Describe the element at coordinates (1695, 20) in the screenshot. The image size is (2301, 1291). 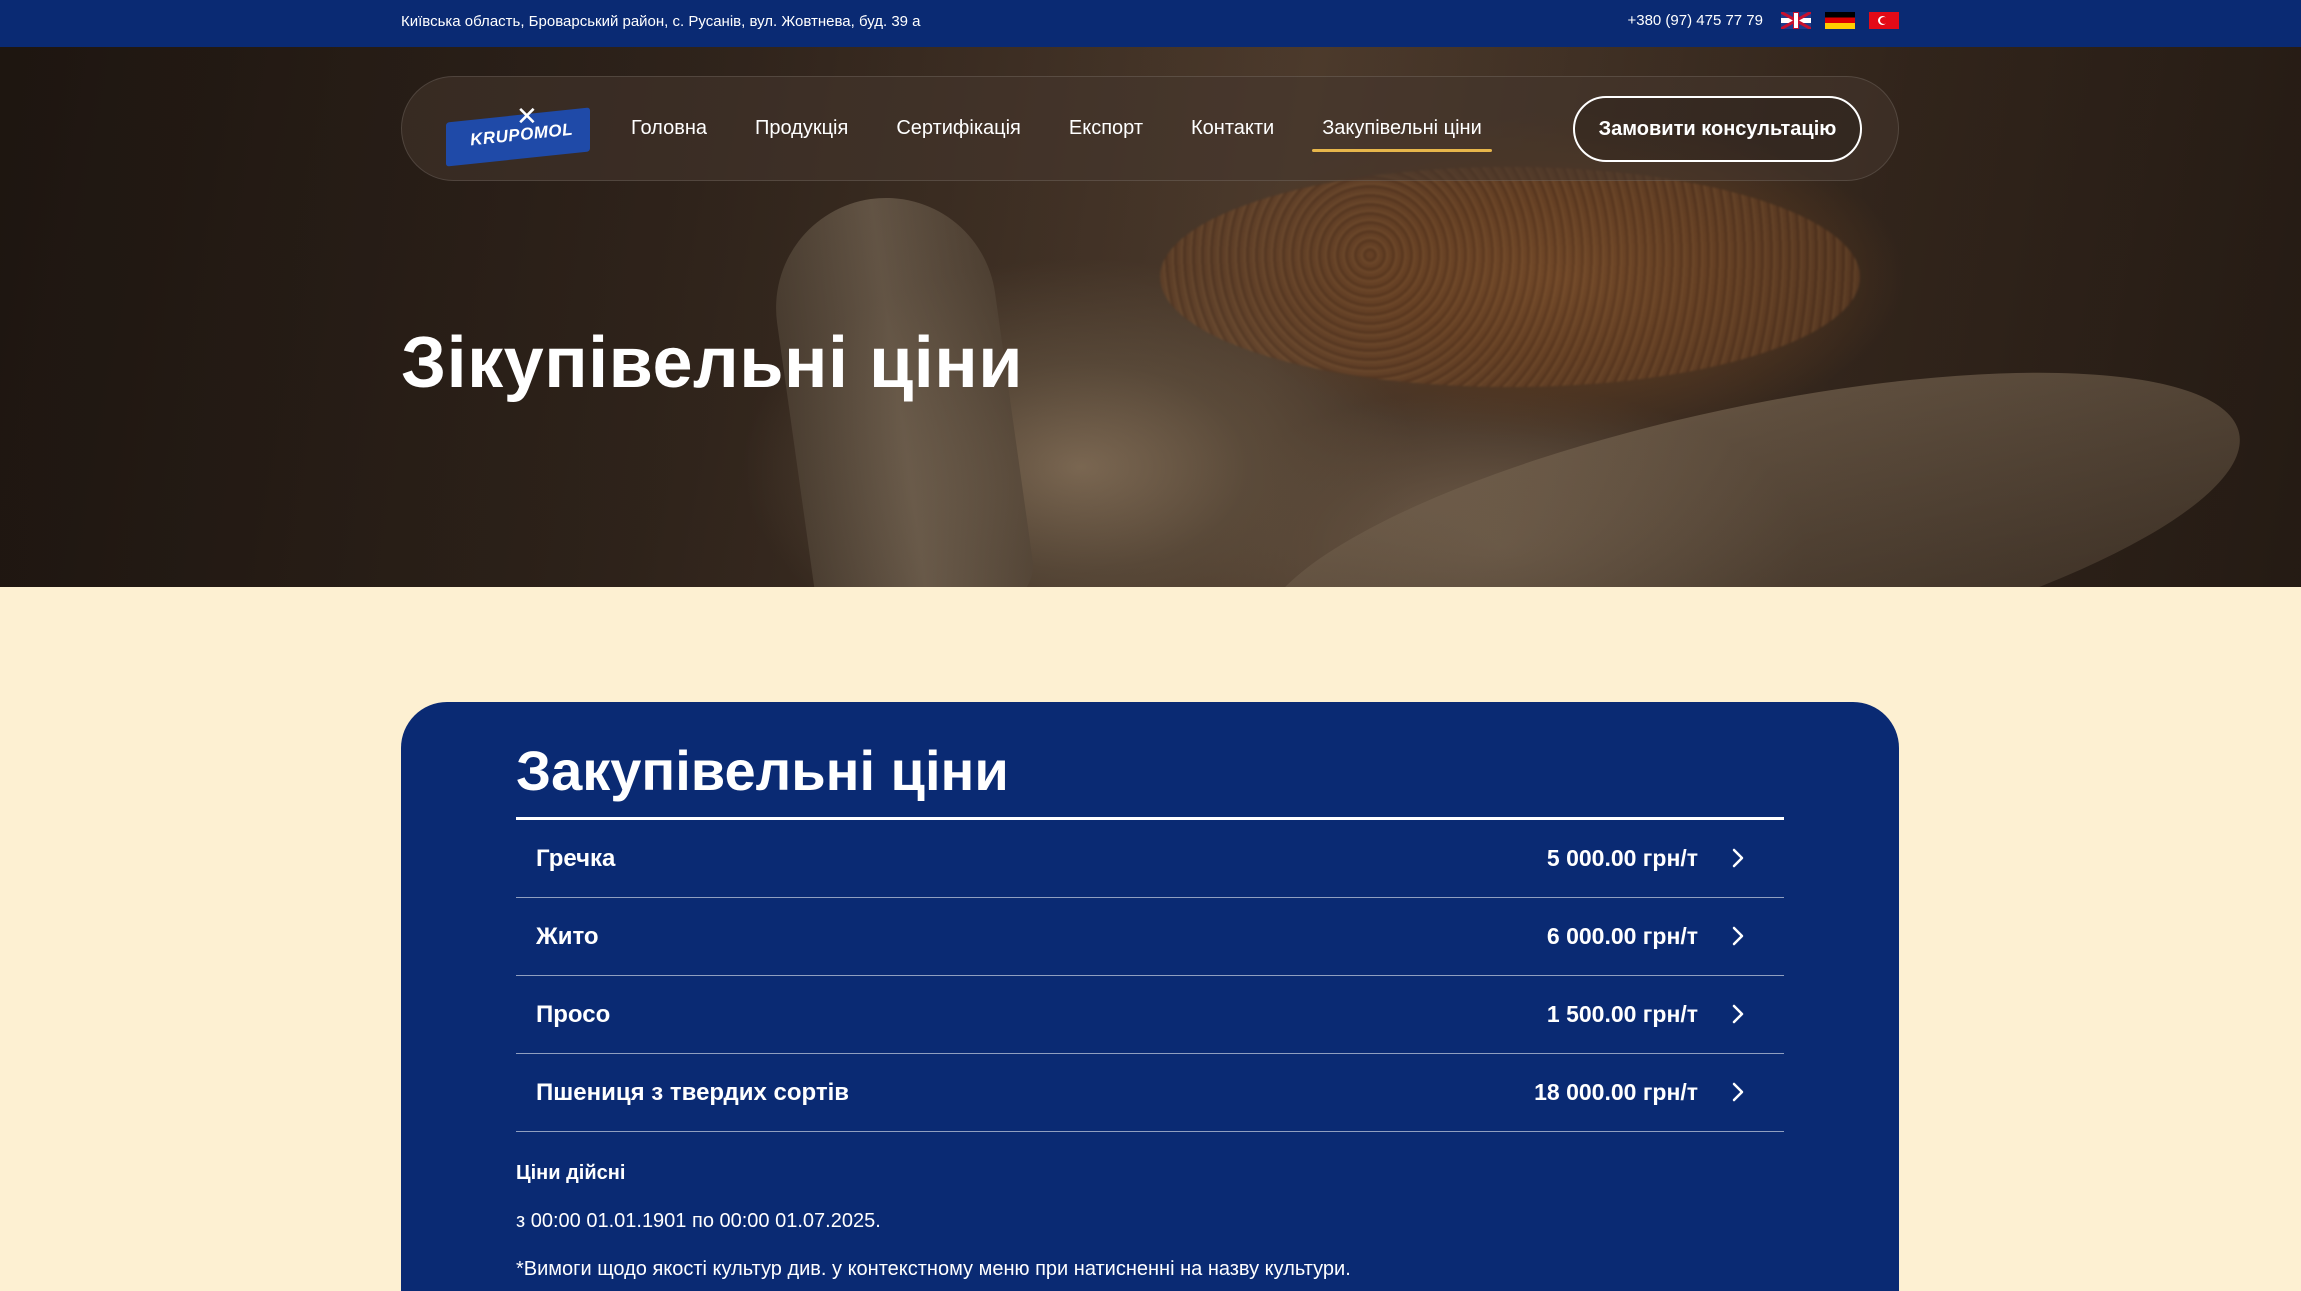
I see `phone-link: +380 (97) 475 77 79` at that location.